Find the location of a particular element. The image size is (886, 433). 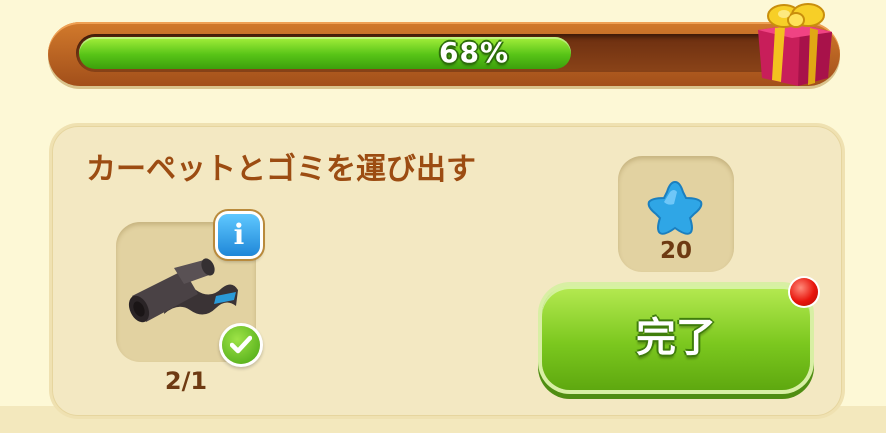

reward-slot: 20 is located at coordinates (676, 214).